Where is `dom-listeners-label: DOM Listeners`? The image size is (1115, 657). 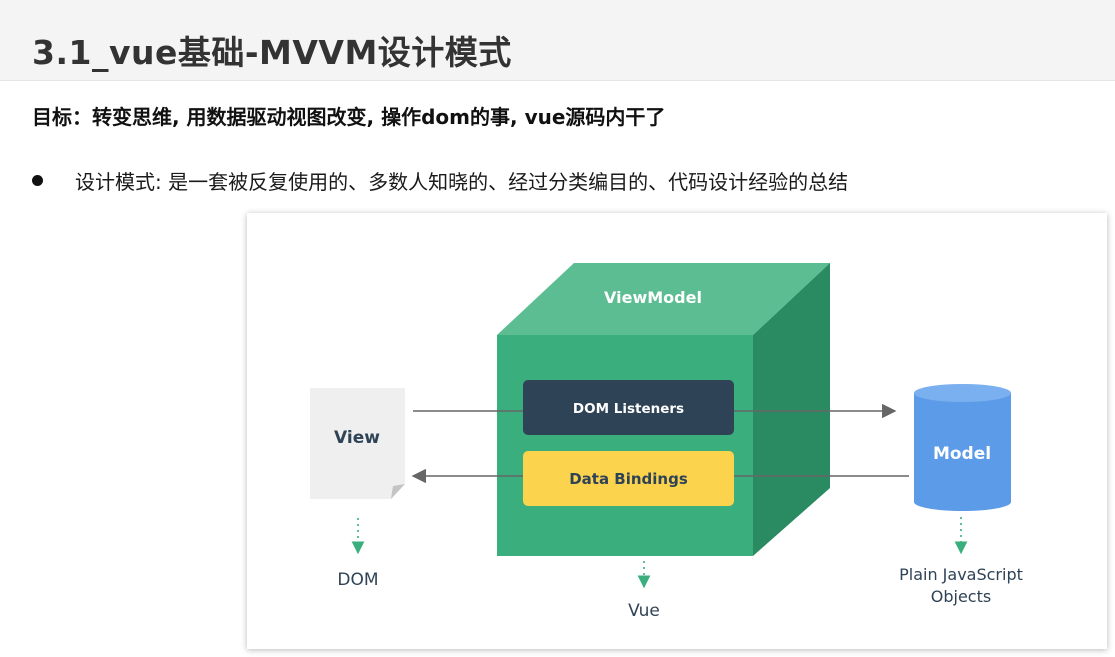 dom-listeners-label: DOM Listeners is located at coordinates (628, 409).